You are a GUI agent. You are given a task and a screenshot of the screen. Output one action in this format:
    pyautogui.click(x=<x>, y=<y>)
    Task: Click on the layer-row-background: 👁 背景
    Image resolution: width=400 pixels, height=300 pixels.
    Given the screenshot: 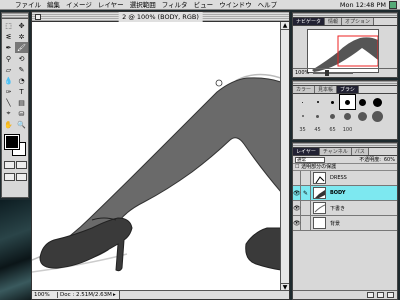 What is the action you would take?
    pyautogui.click(x=345, y=223)
    